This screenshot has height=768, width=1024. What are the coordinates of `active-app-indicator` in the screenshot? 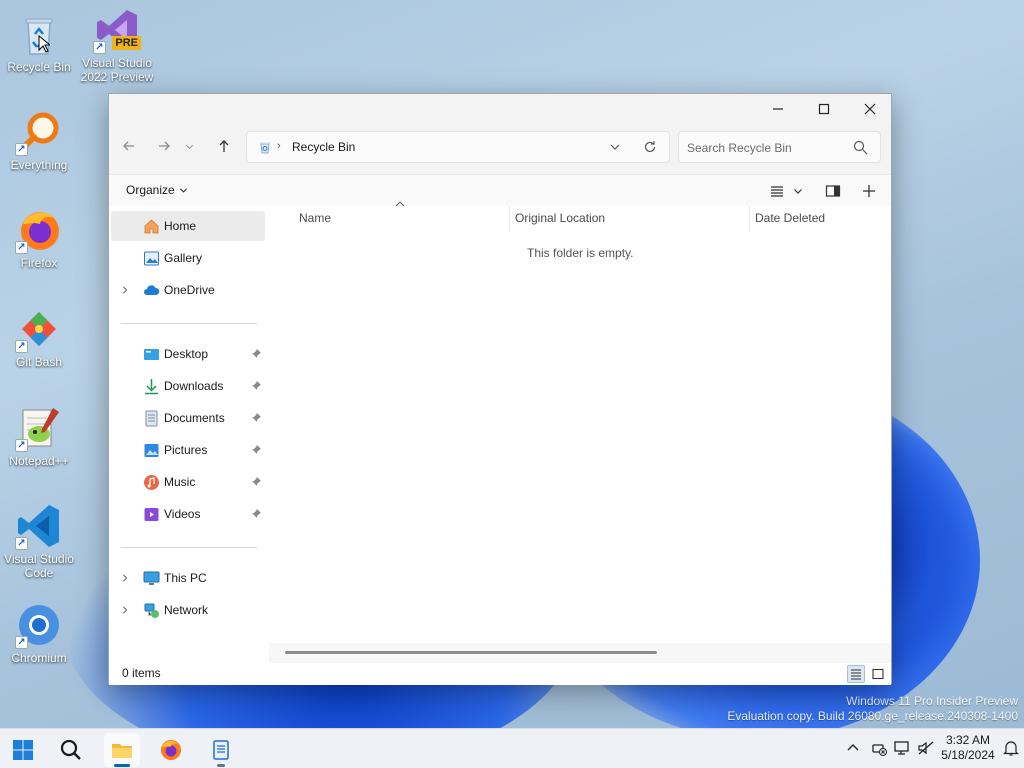 It's located at (122, 765).